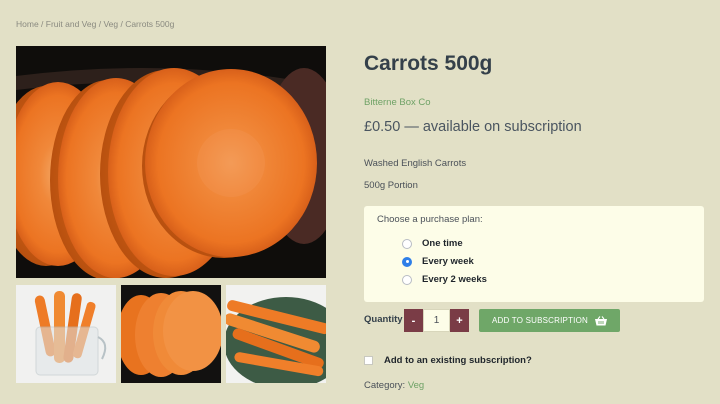 The width and height of the screenshot is (720, 404). Describe the element at coordinates (397, 102) in the screenshot. I see `brand-link: Bitterne Box Co` at that location.